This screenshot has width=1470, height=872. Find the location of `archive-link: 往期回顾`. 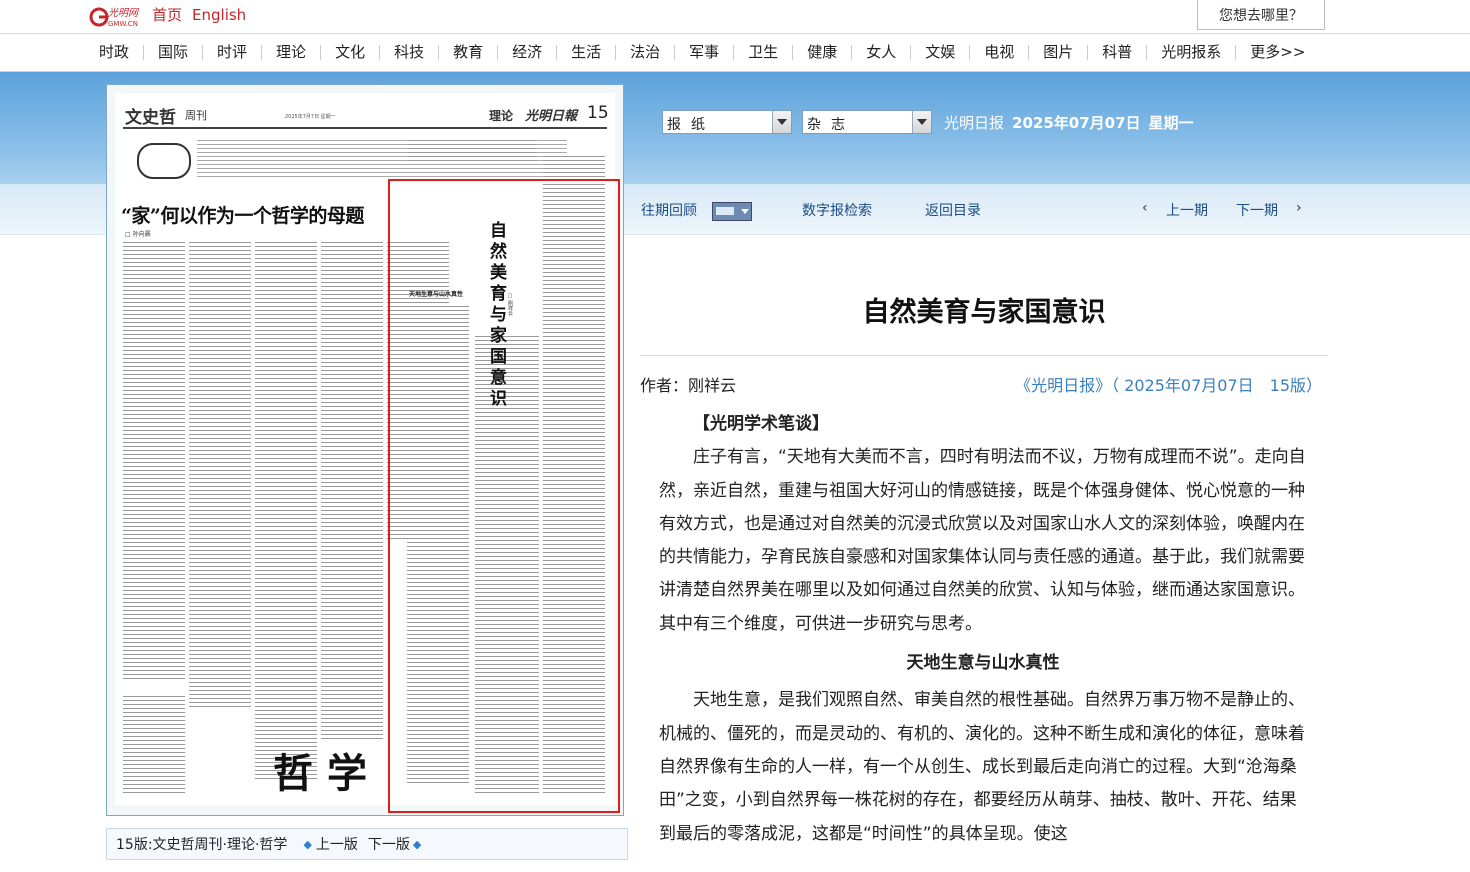

archive-link: 往期回顾 is located at coordinates (669, 210).